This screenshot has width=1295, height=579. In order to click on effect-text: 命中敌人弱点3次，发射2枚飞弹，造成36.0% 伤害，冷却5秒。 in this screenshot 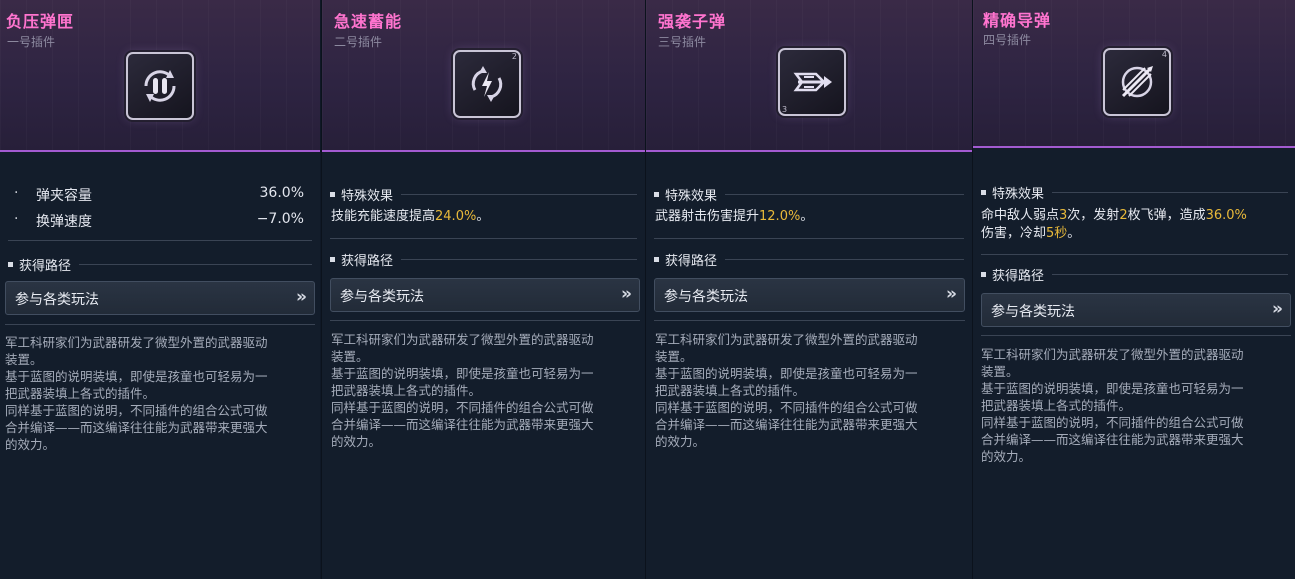, I will do `click(1114, 224)`.